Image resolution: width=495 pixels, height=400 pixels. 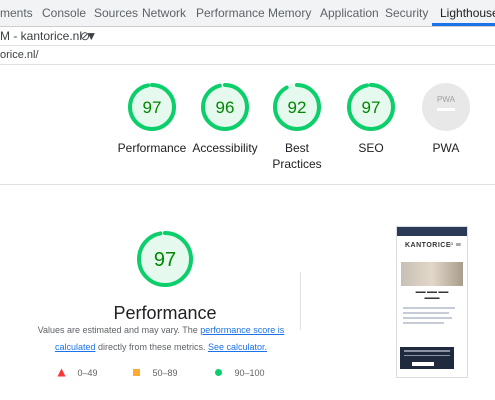 What do you see at coordinates (297, 156) in the screenshot?
I see `gauge-label: Best Practices` at bounding box center [297, 156].